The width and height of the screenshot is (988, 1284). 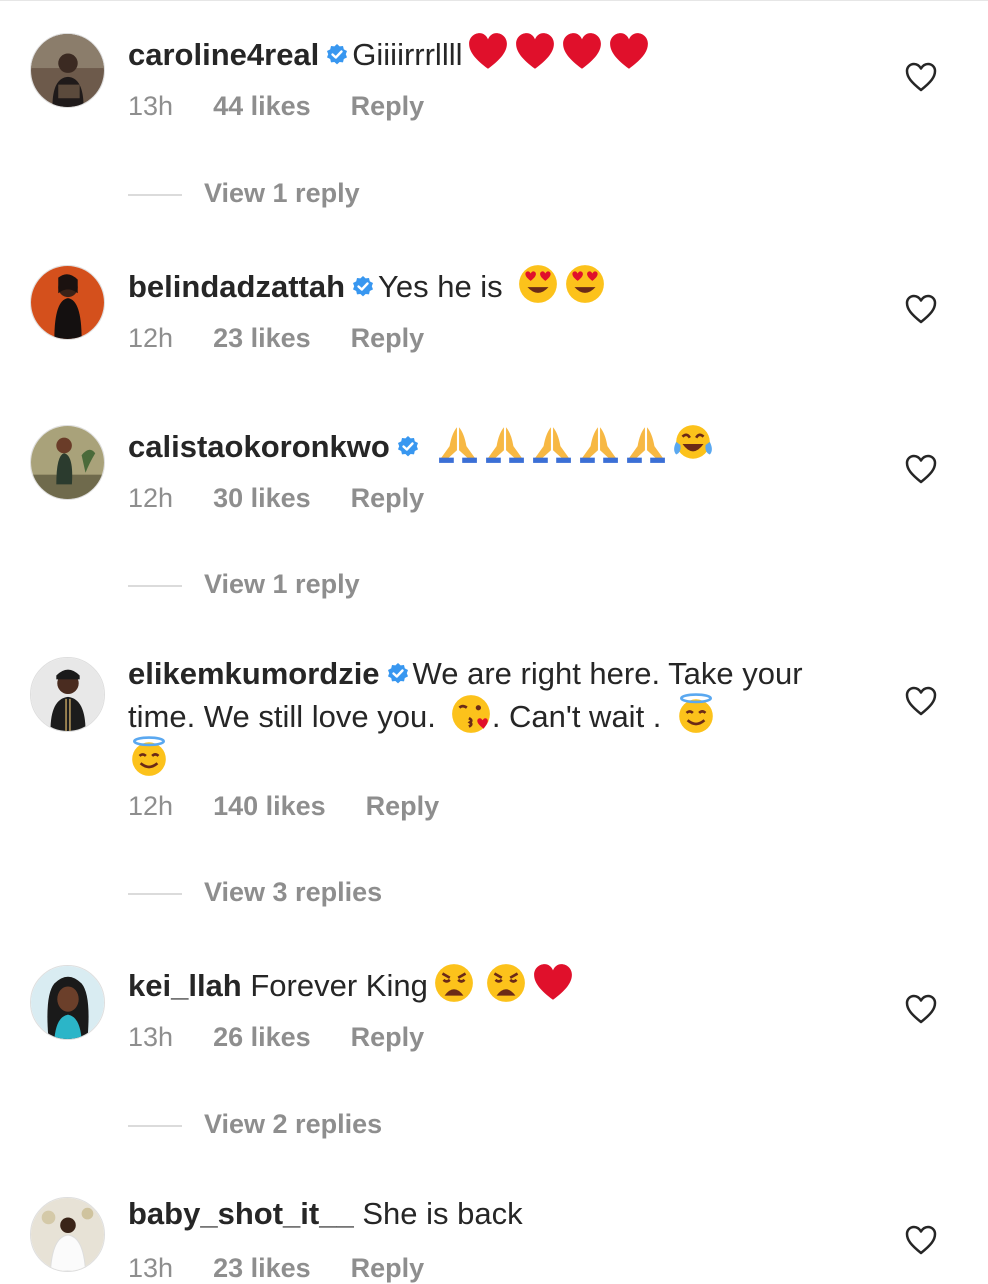 I want to click on comment-text: belindadzattah Yes he is, so click(x=488, y=284).